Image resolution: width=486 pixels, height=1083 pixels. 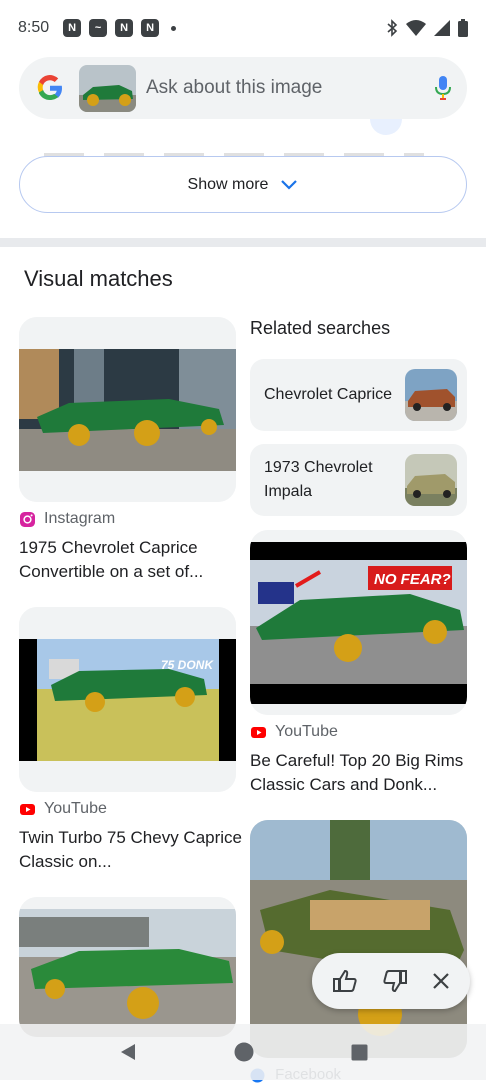 I want to click on scrolled-content-remnant, so click(x=243, y=139).